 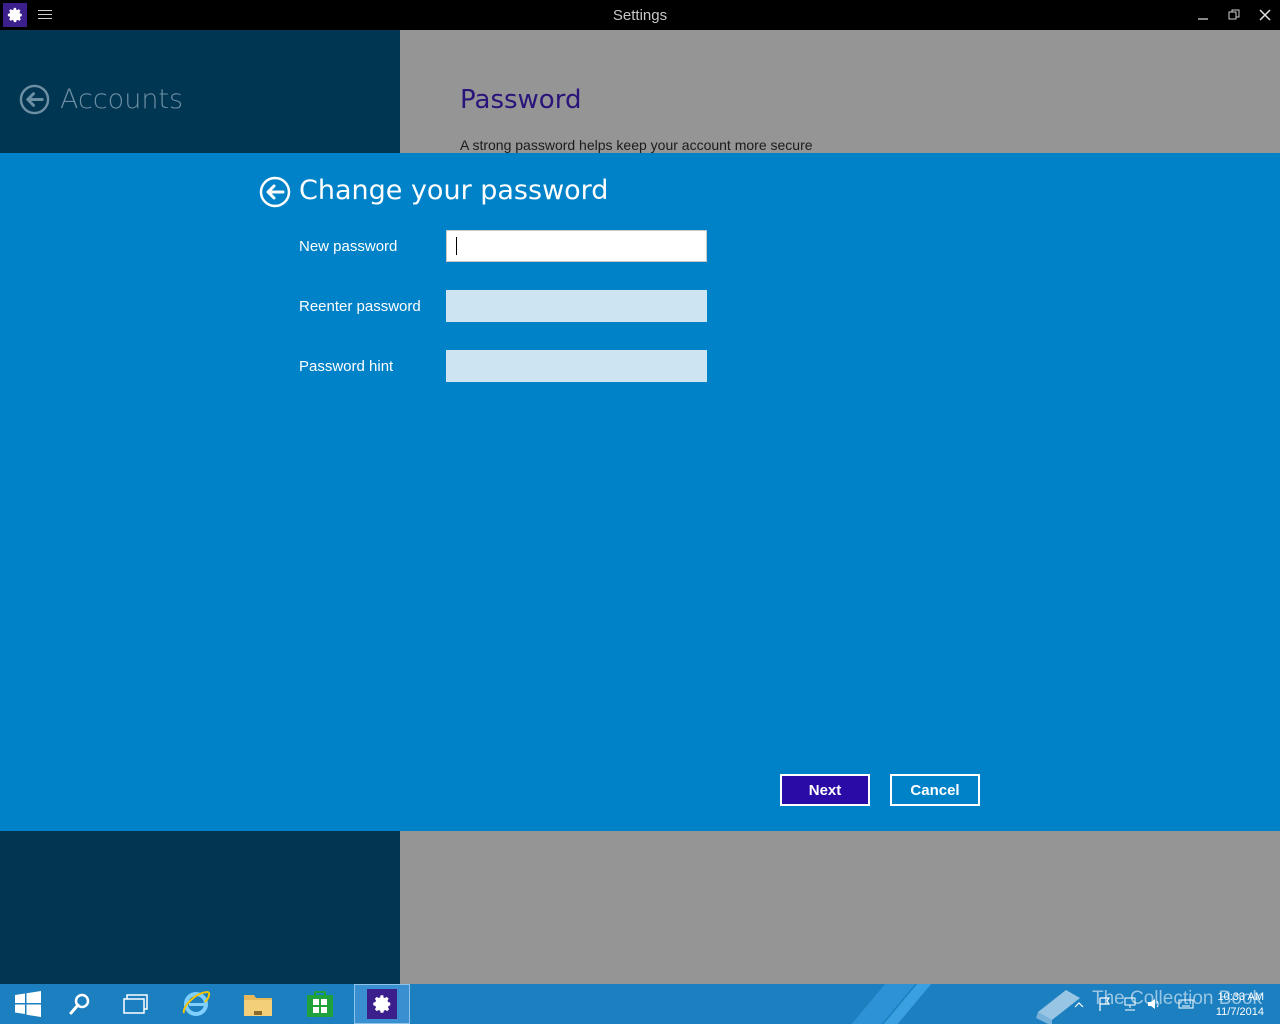 What do you see at coordinates (136, 1004) in the screenshot?
I see `task-view-icon` at bounding box center [136, 1004].